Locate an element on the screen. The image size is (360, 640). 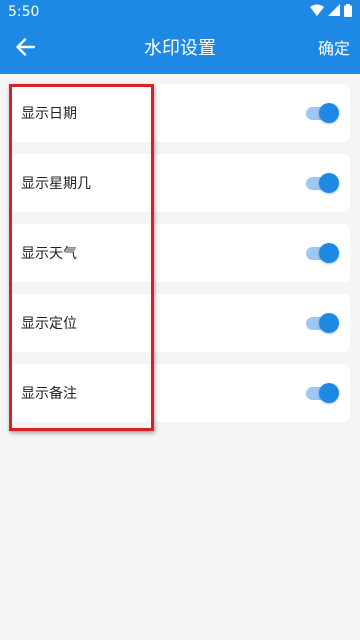
status-time: 5:50 is located at coordinates (24, 12).